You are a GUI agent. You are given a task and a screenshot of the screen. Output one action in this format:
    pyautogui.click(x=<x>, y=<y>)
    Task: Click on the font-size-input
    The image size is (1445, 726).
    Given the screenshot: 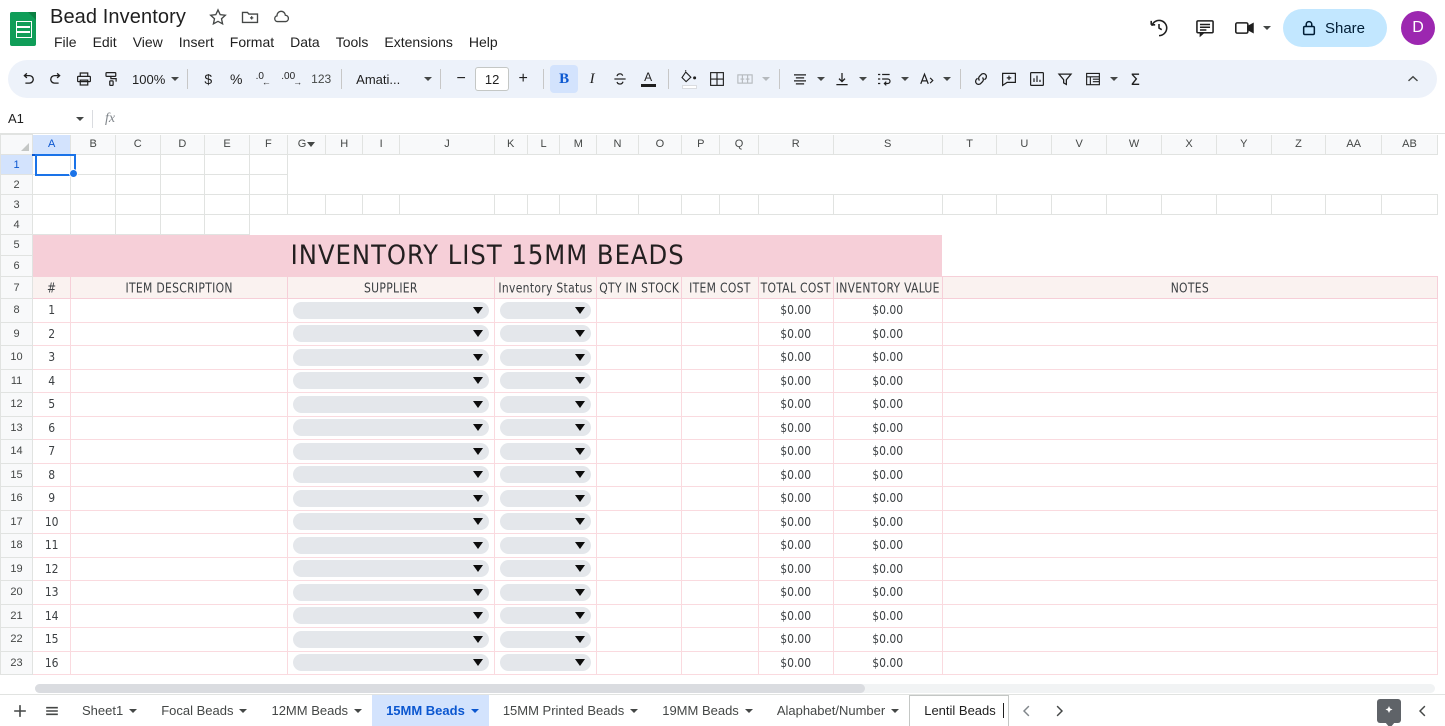 What is the action you would take?
    pyautogui.click(x=492, y=79)
    